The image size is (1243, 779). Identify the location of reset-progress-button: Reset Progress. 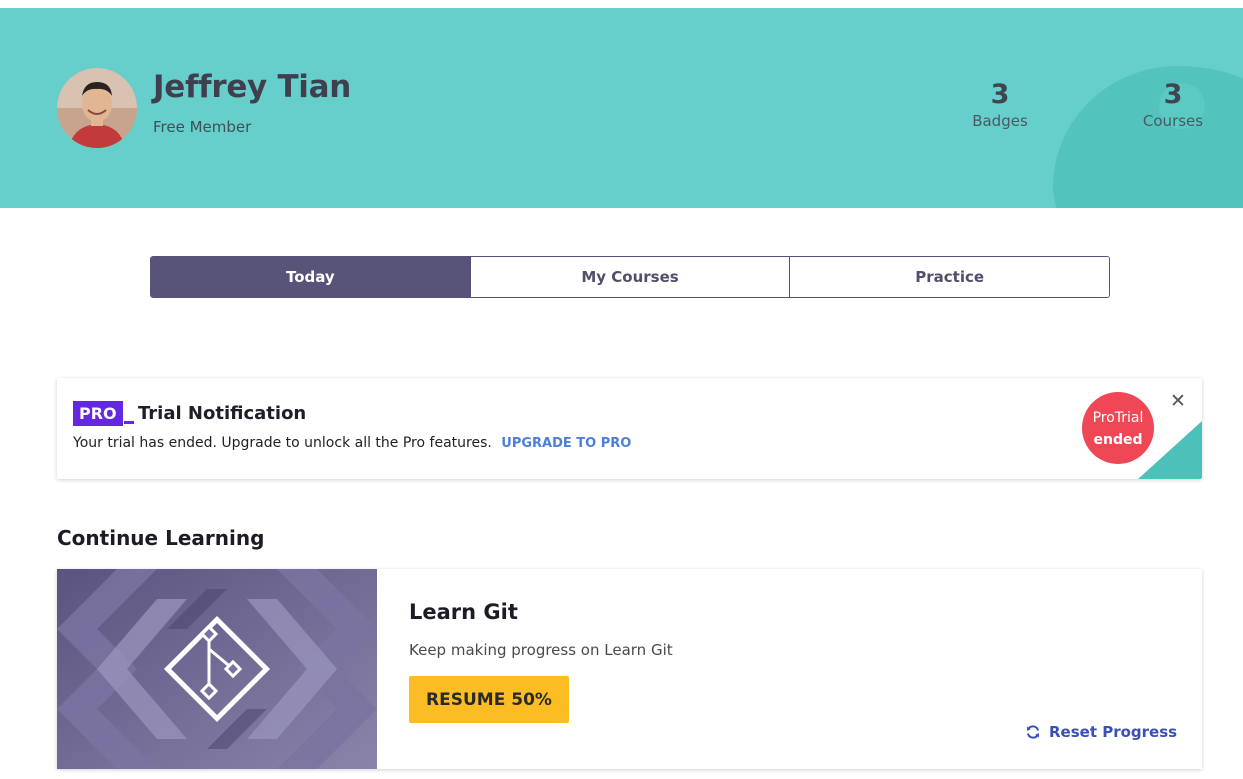
(1101, 732).